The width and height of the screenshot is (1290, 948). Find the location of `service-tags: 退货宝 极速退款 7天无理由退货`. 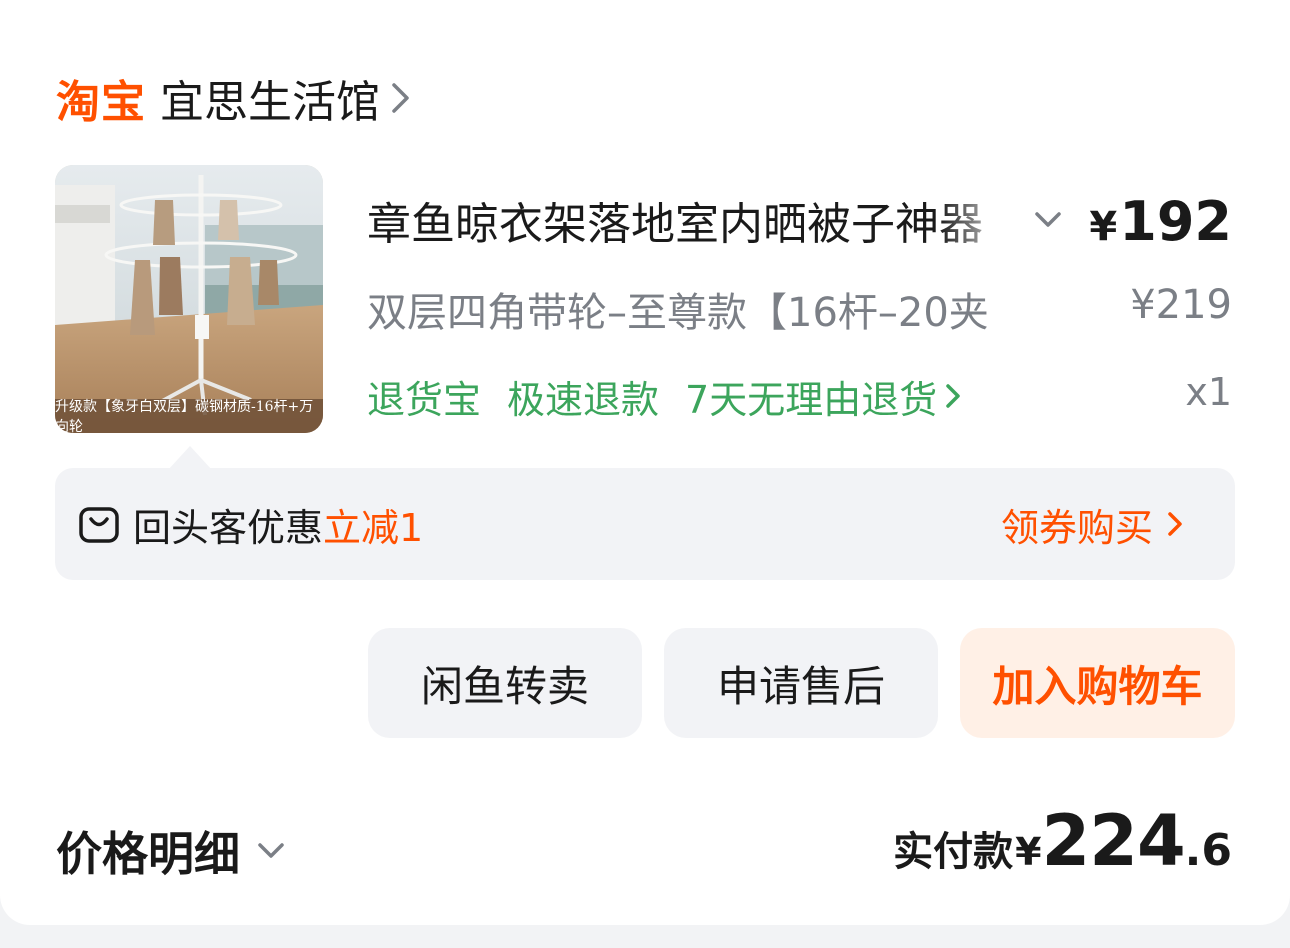

service-tags: 退货宝 极速退款 7天无理由退货 is located at coordinates (667, 396).